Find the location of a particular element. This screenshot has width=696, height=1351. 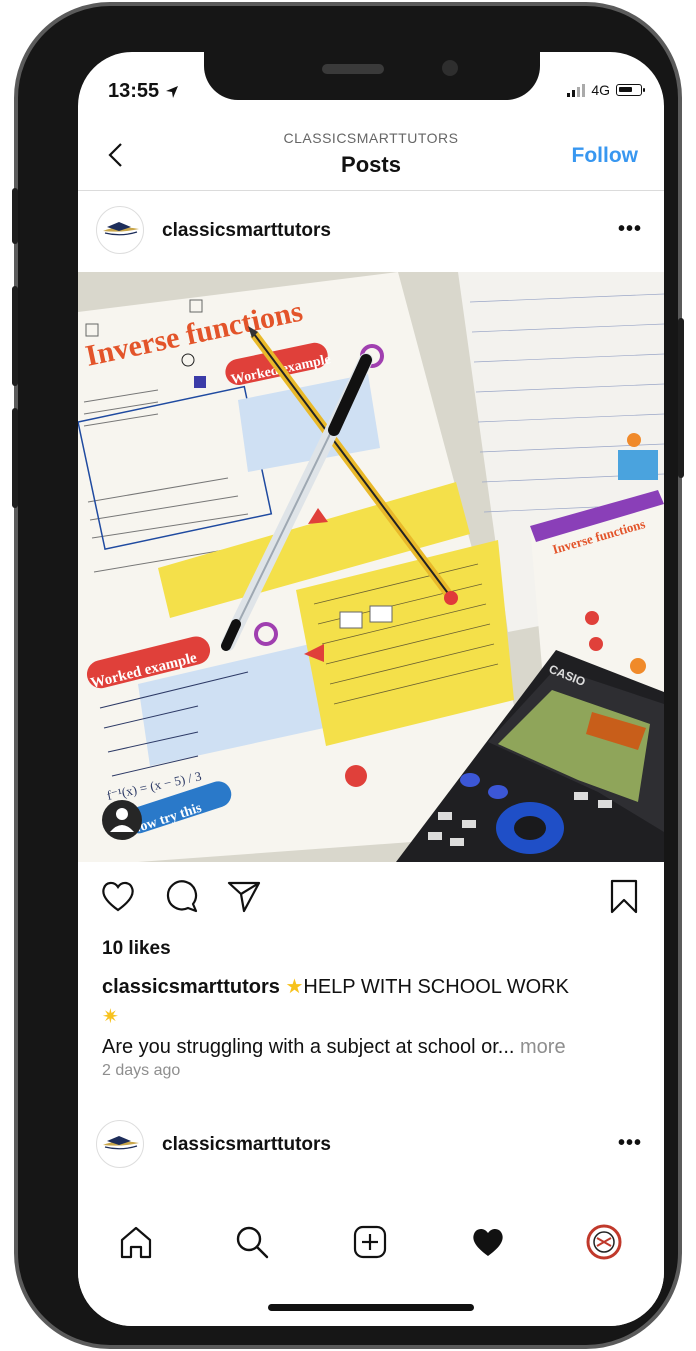

comment-icon is located at coordinates (182, 896).